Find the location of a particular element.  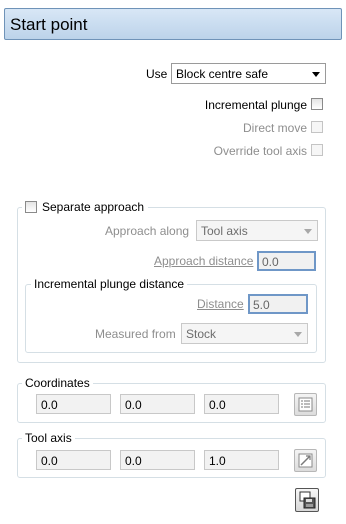

distance-label: Distance is located at coordinates (220, 304).